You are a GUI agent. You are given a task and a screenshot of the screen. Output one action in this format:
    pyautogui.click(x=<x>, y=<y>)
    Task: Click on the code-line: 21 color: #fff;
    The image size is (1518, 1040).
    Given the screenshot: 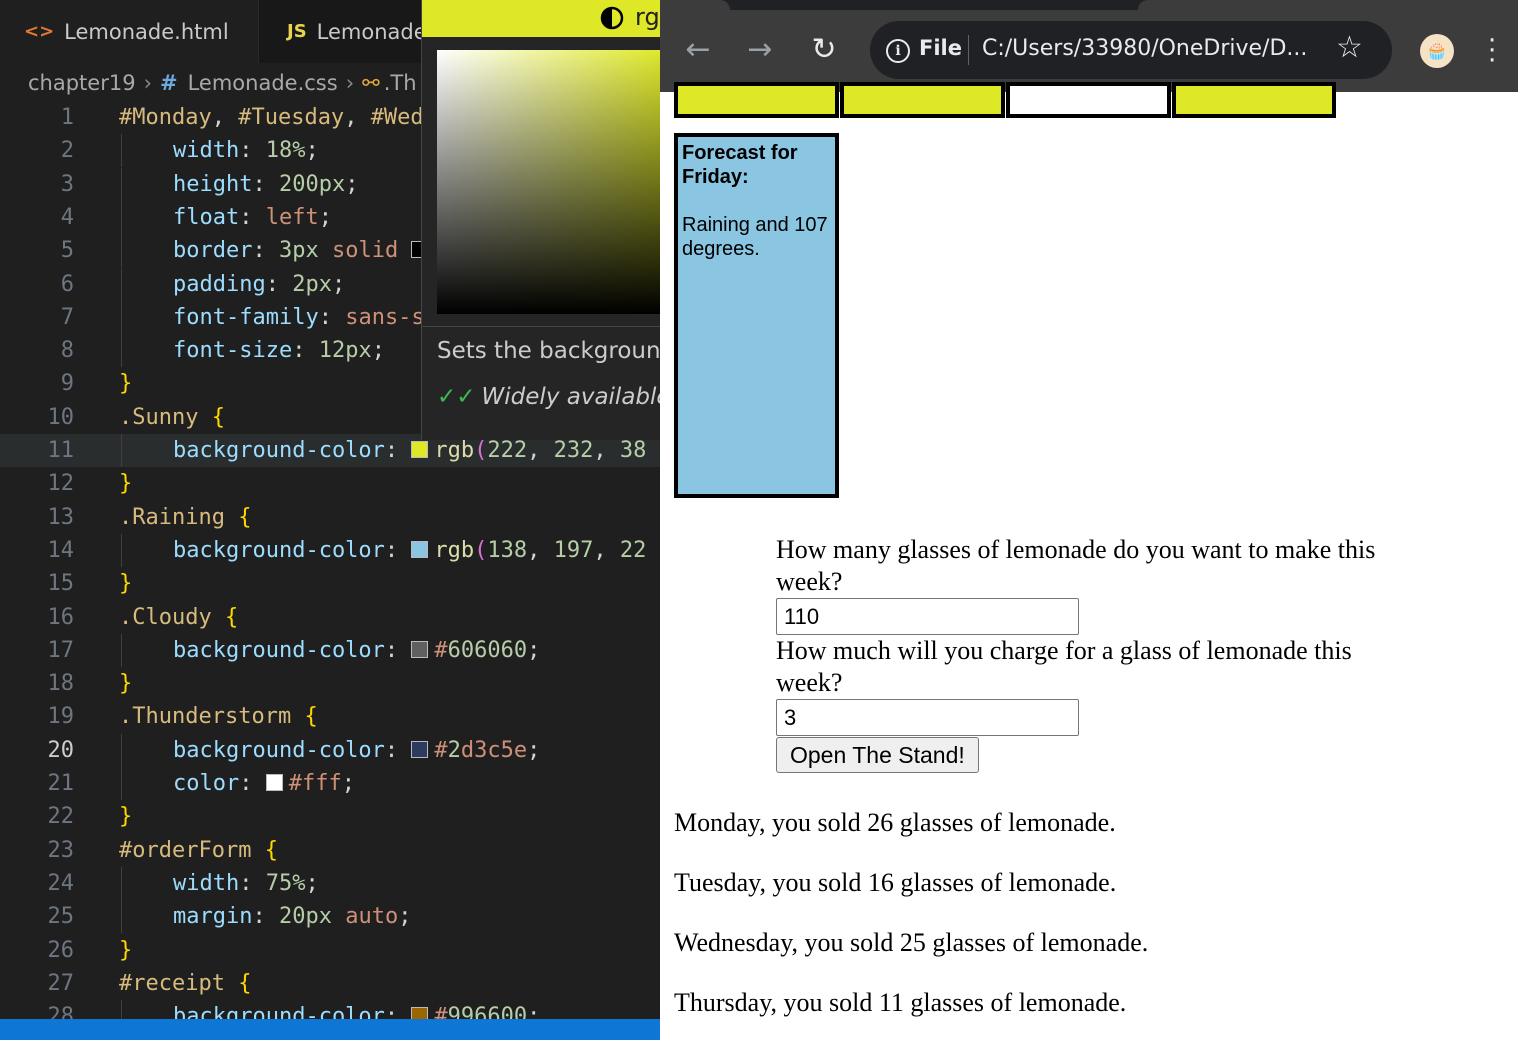 What is the action you would take?
    pyautogui.click(x=330, y=783)
    